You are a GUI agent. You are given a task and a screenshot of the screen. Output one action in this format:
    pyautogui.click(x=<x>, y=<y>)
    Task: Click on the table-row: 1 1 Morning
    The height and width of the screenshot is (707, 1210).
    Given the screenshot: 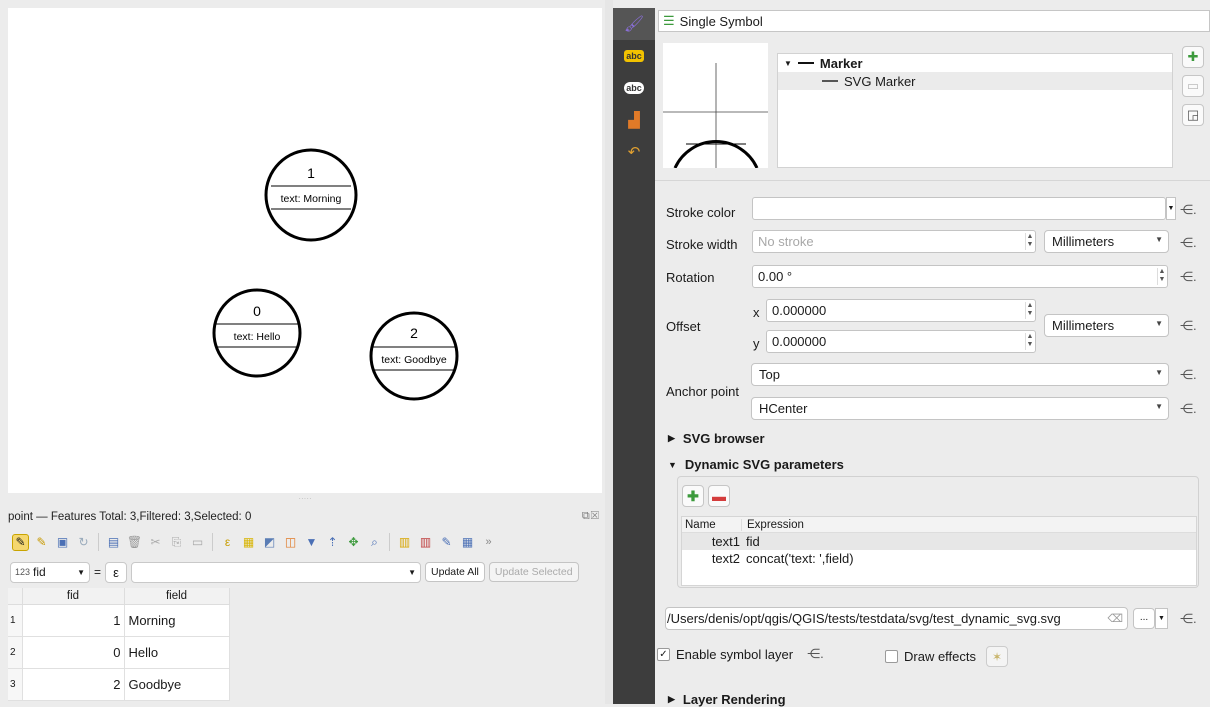 What is the action you would take?
    pyautogui.click(x=119, y=620)
    